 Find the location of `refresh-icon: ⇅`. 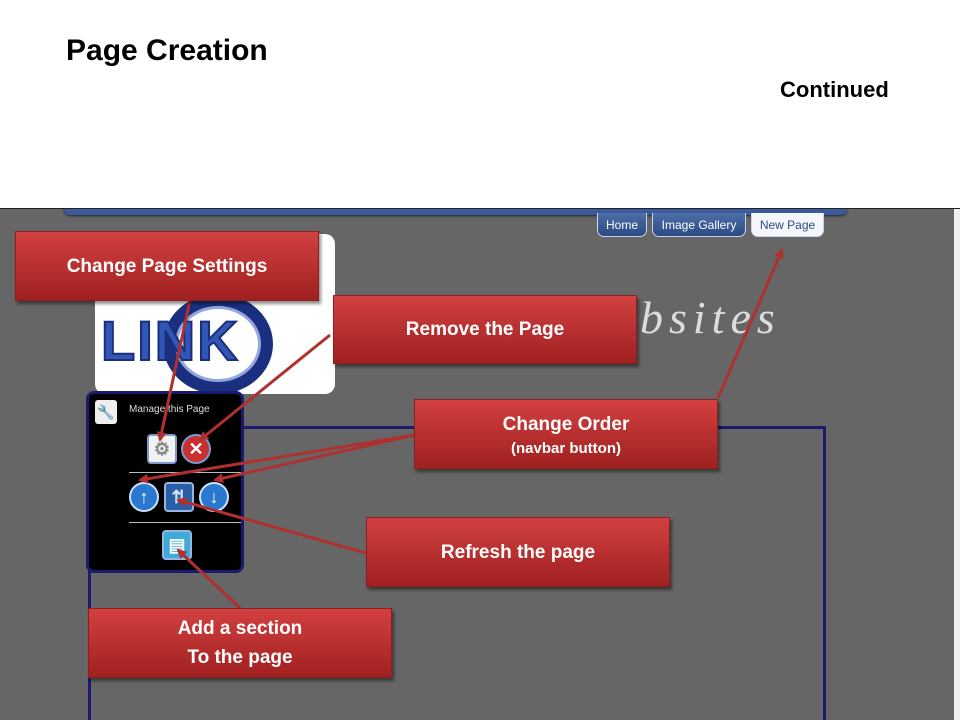

refresh-icon: ⇅ is located at coordinates (179, 496).